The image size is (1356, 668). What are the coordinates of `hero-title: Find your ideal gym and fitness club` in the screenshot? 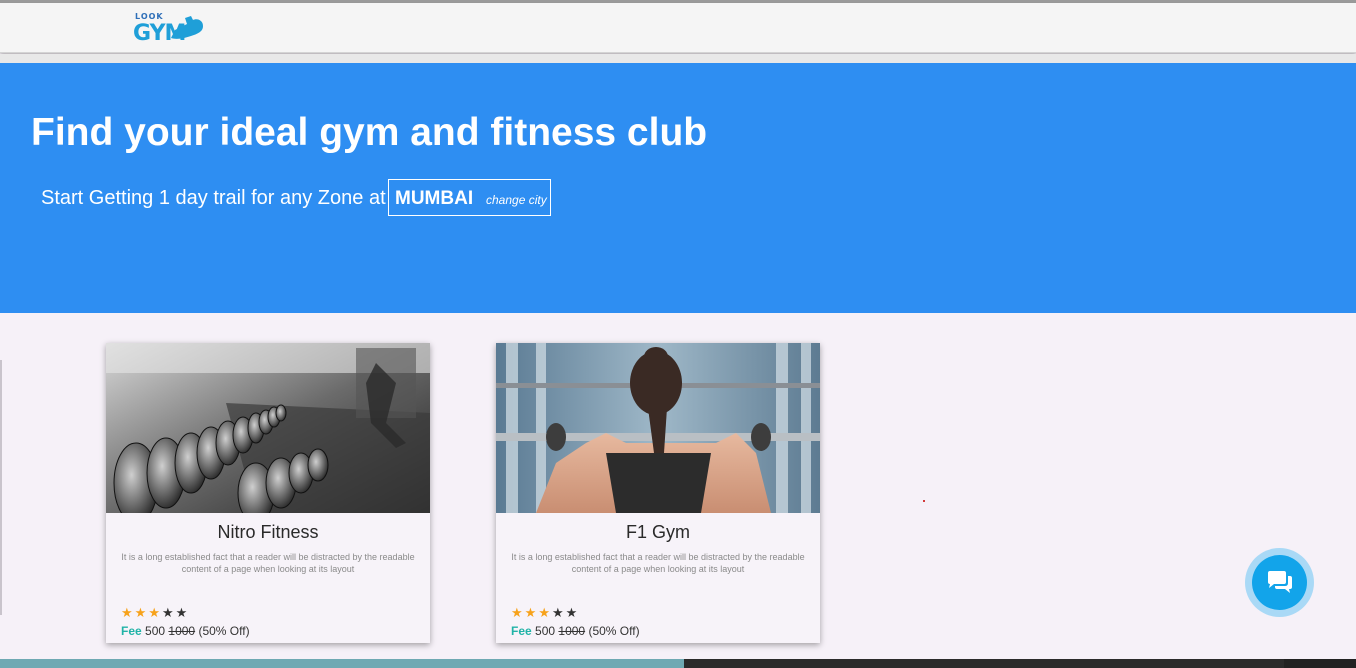 It's located at (369, 132).